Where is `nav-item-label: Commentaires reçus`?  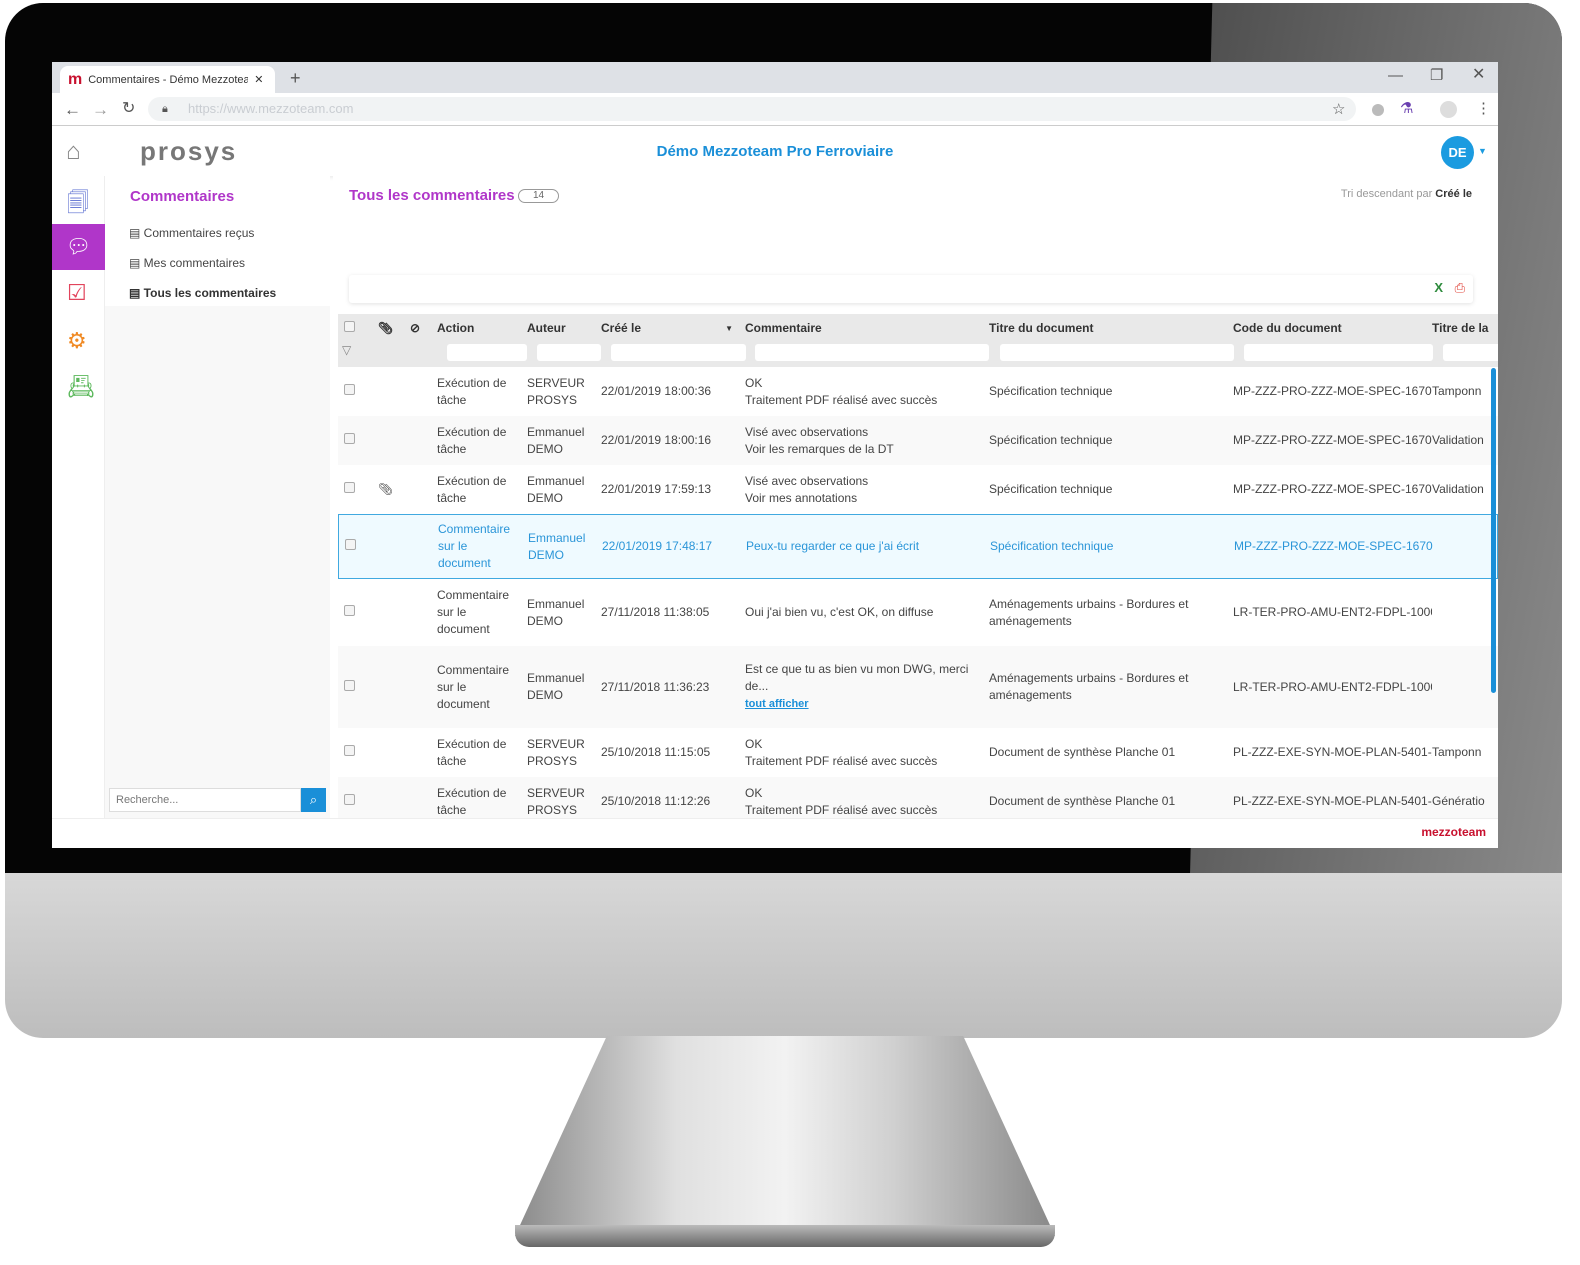
nav-item-label: Commentaires reçus is located at coordinates (199, 233).